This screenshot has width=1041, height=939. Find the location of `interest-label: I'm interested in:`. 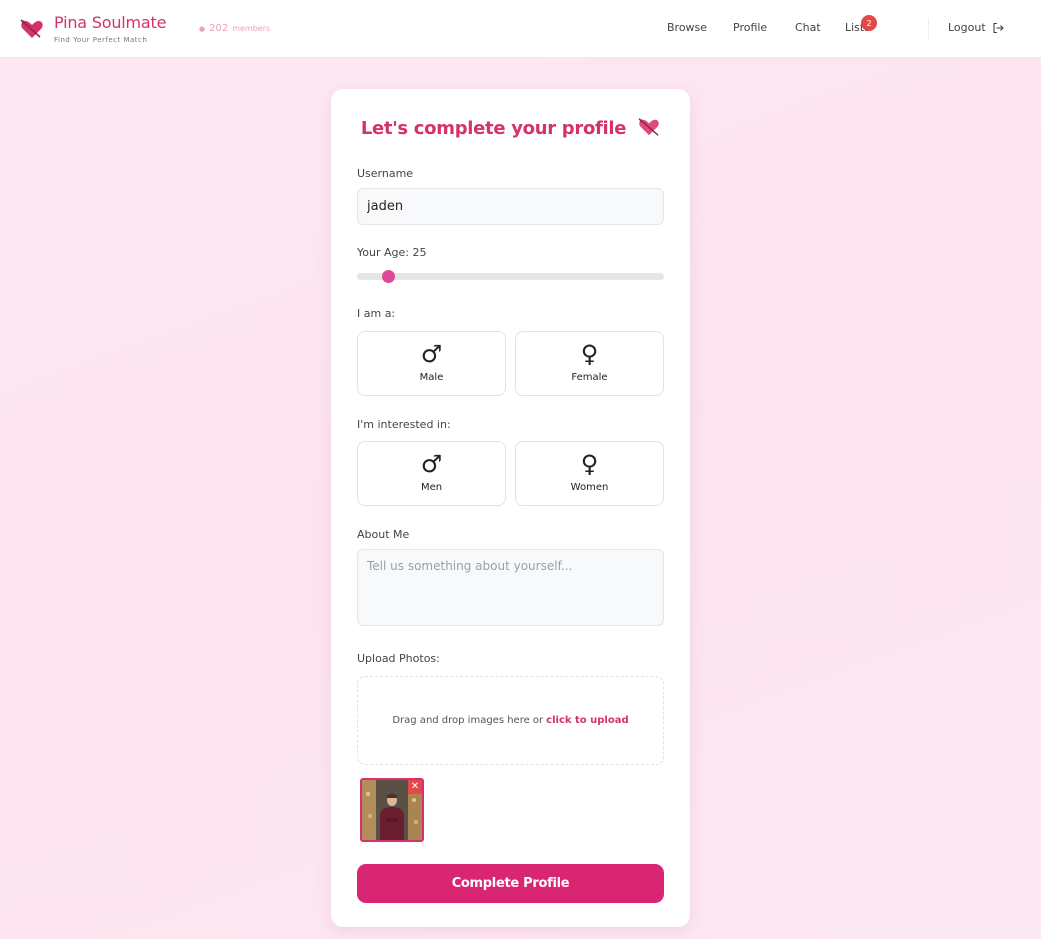

interest-label: I'm interested in: is located at coordinates (404, 424).